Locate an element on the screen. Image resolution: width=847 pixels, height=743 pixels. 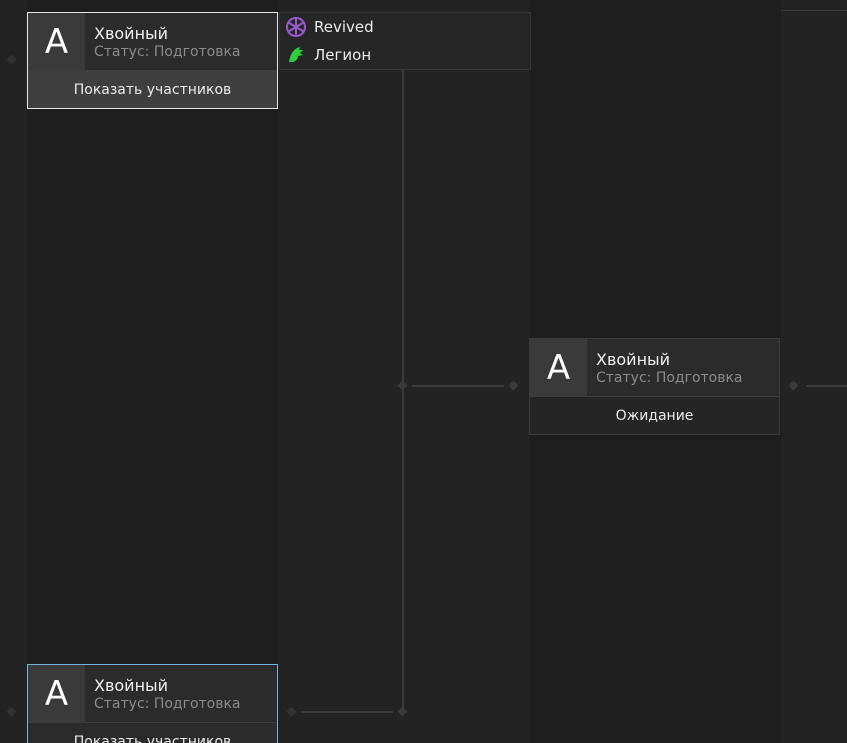
bracket-connector-bottom is located at coordinates (347, 712).